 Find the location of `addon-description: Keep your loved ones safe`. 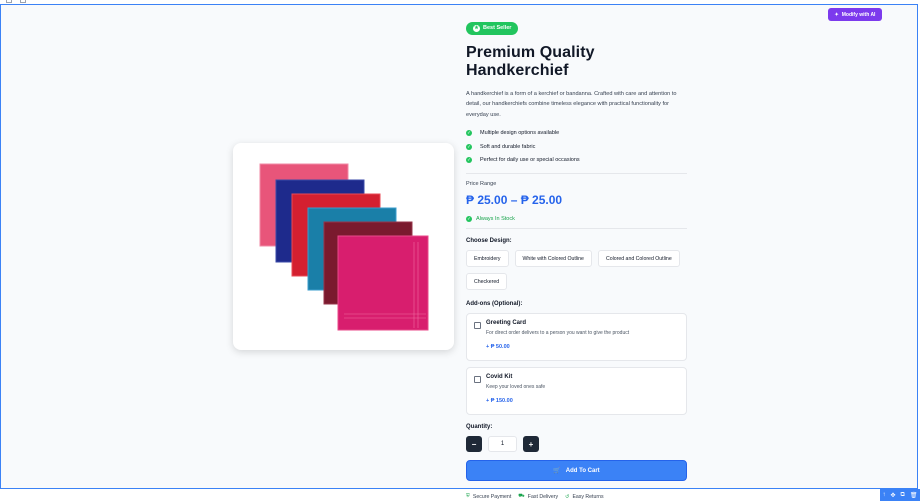

addon-description: Keep your loved ones safe is located at coordinates (516, 387).